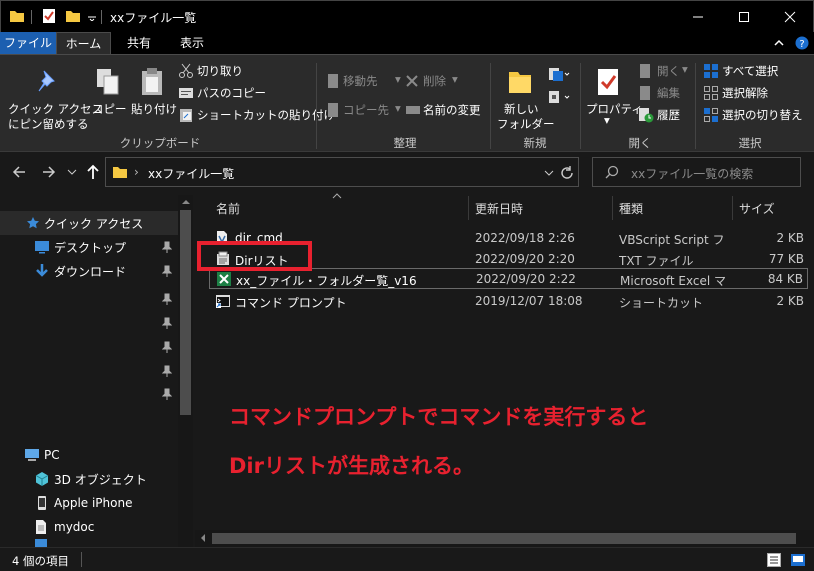 This screenshot has width=814, height=571. I want to click on paste-button: 貼り付け, so click(153, 94).